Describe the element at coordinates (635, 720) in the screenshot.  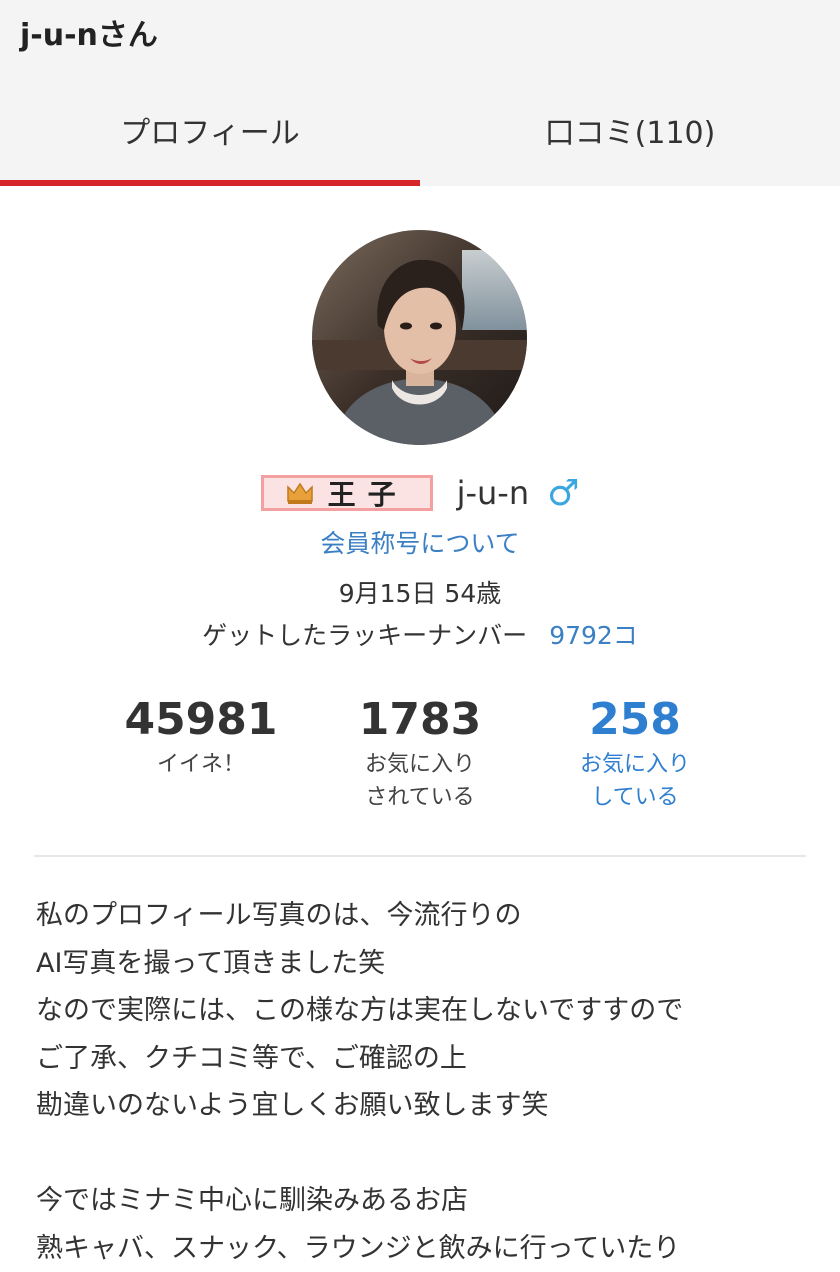
I see `stat-value: 258` at that location.